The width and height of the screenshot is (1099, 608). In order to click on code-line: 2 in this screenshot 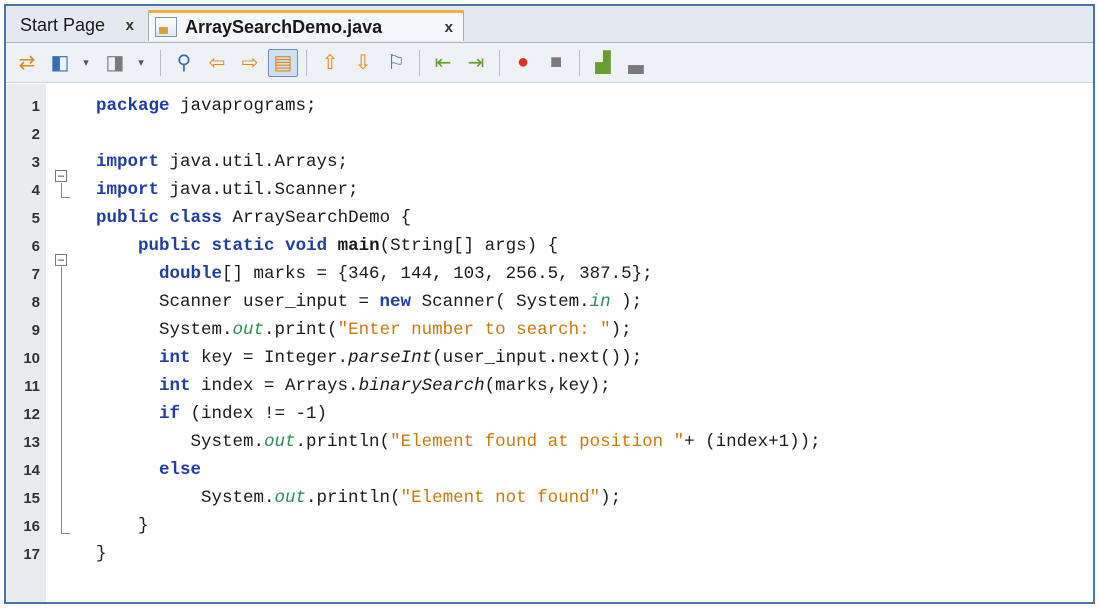, I will do `click(549, 134)`.